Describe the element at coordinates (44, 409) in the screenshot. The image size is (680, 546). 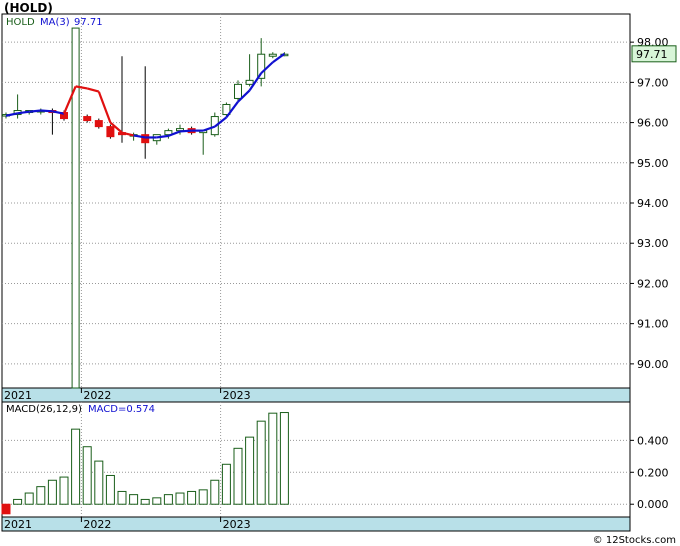
I see `macd-legend-label: MACD(26,12,9)` at that location.